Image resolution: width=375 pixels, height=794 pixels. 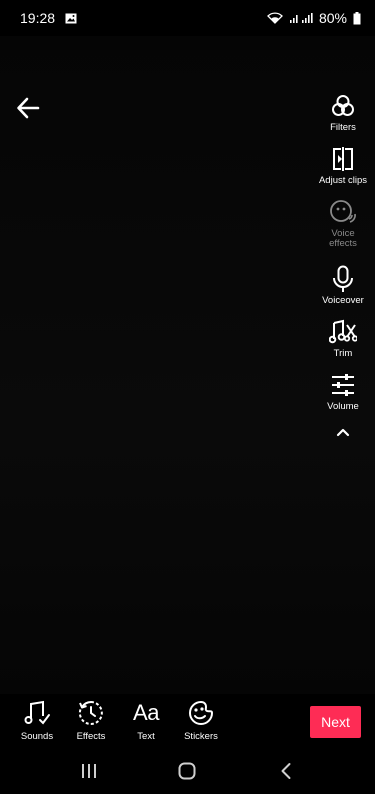 What do you see at coordinates (38, 18) in the screenshot?
I see `status-time: 19:28` at bounding box center [38, 18].